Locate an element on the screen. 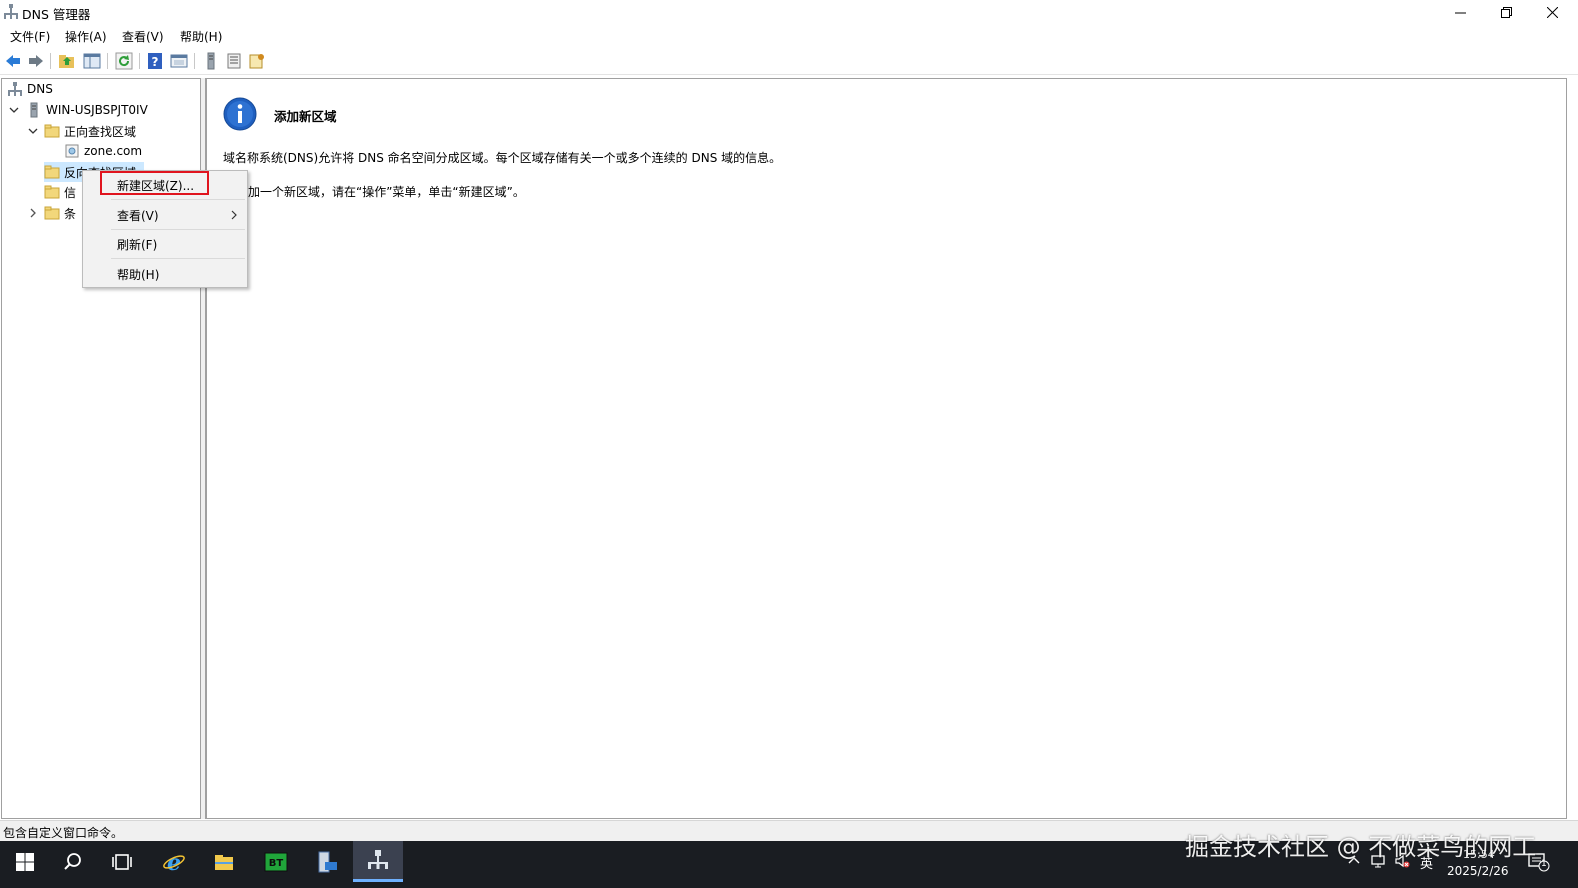  taskbar-server-manager is located at coordinates (327, 861).